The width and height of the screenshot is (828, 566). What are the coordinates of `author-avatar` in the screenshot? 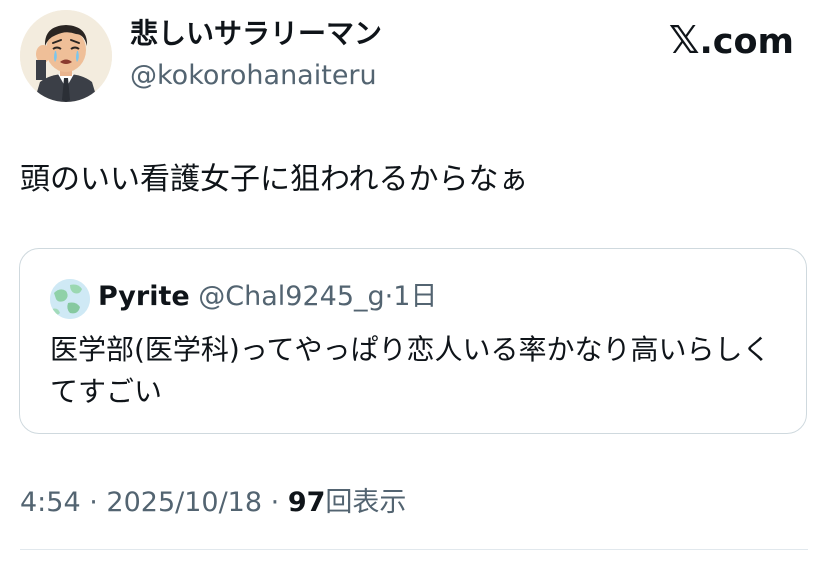 It's located at (66, 56).